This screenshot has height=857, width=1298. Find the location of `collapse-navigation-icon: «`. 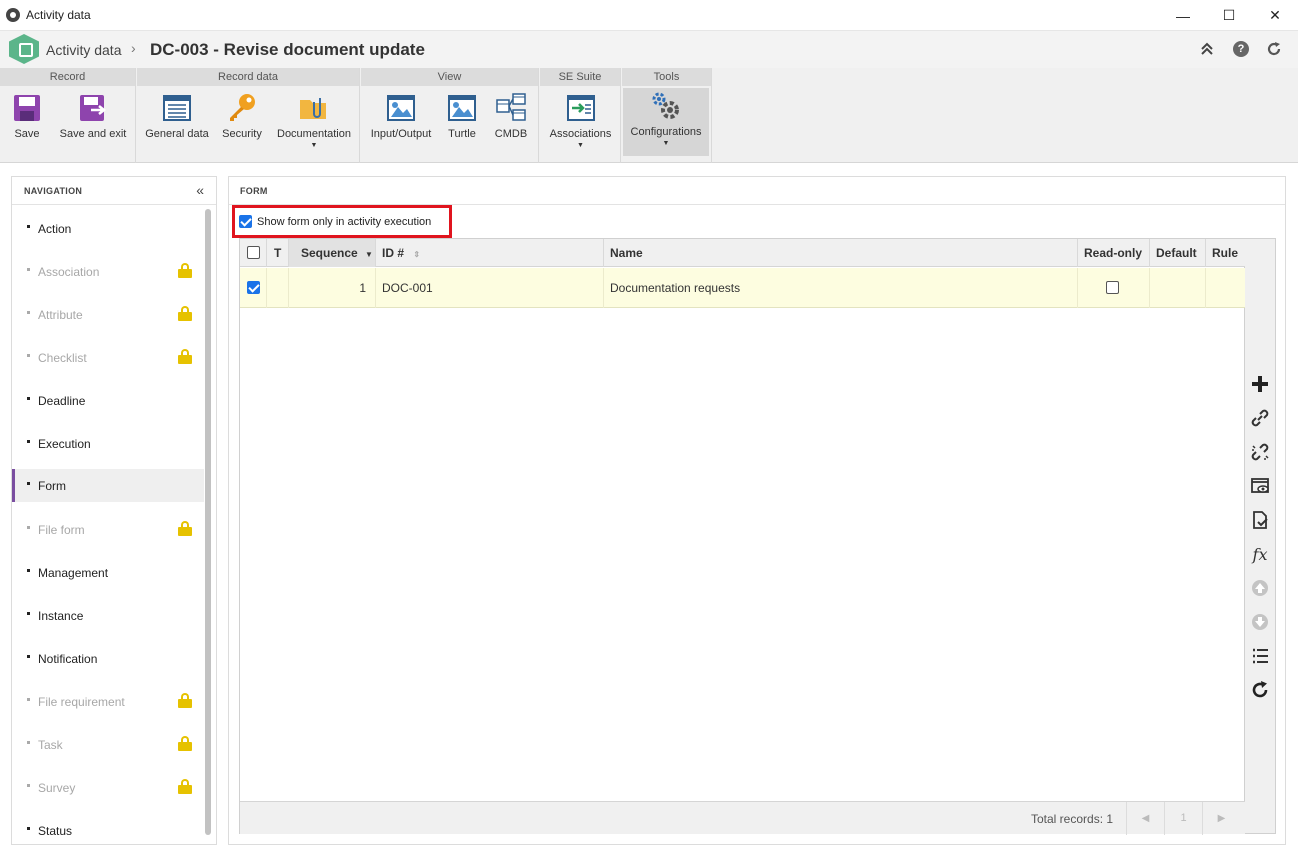

collapse-navigation-icon: « is located at coordinates (200, 190).